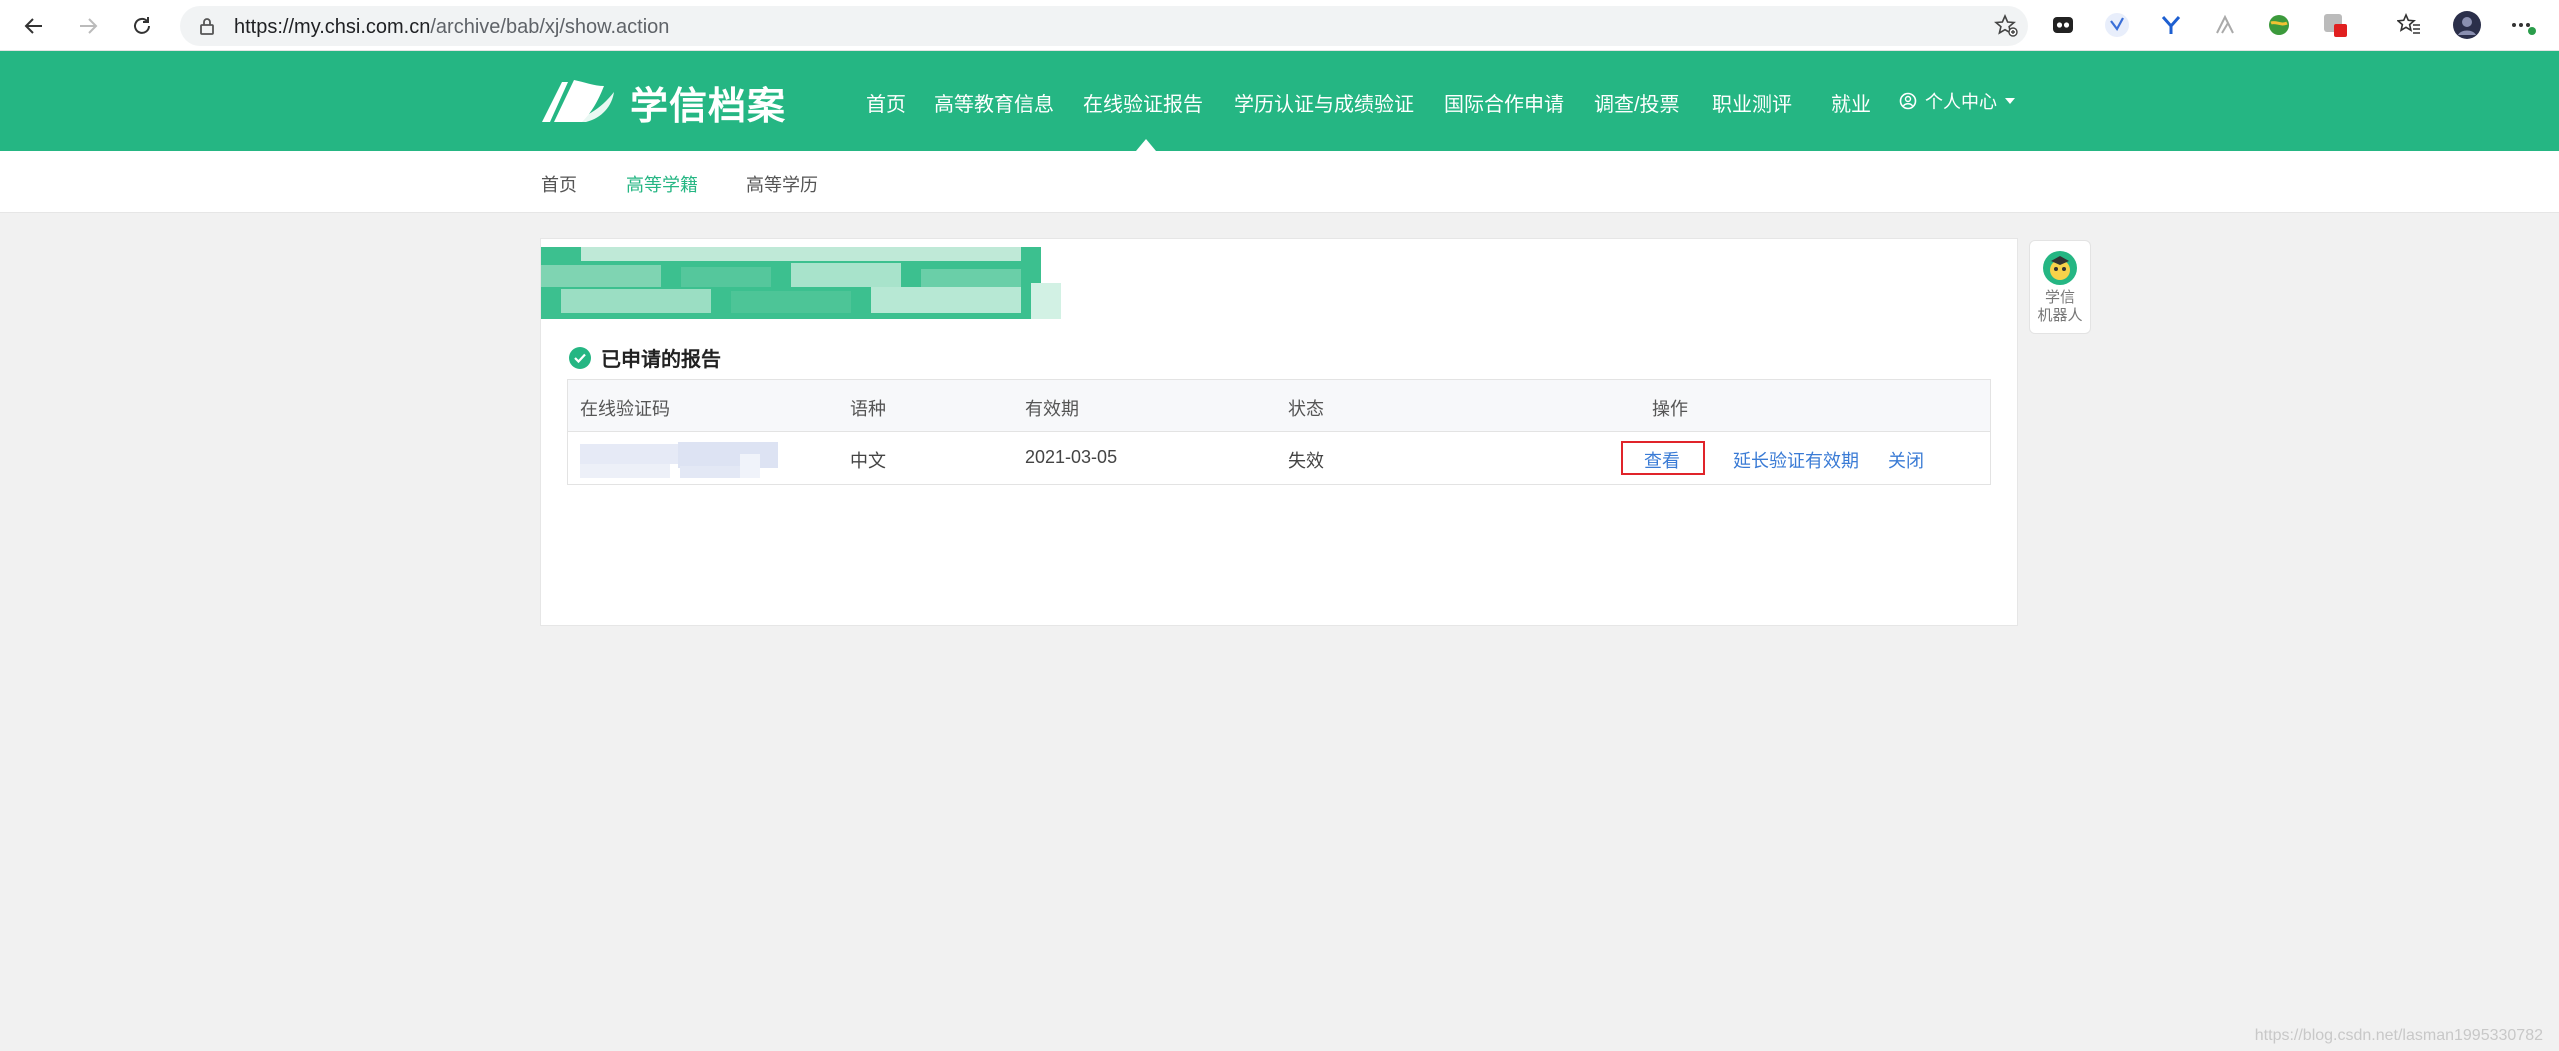  What do you see at coordinates (1908, 101) in the screenshot?
I see `user-circle-icon` at bounding box center [1908, 101].